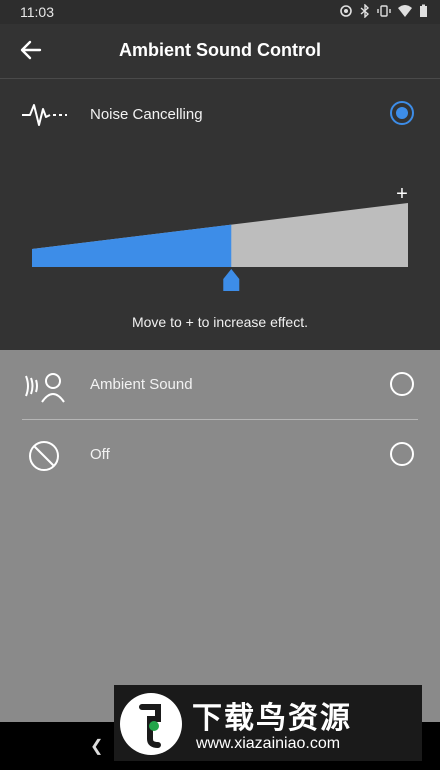 The image size is (440, 770). What do you see at coordinates (141, 384) in the screenshot?
I see `option-label-ambient-sound: Ambient Sound` at bounding box center [141, 384].